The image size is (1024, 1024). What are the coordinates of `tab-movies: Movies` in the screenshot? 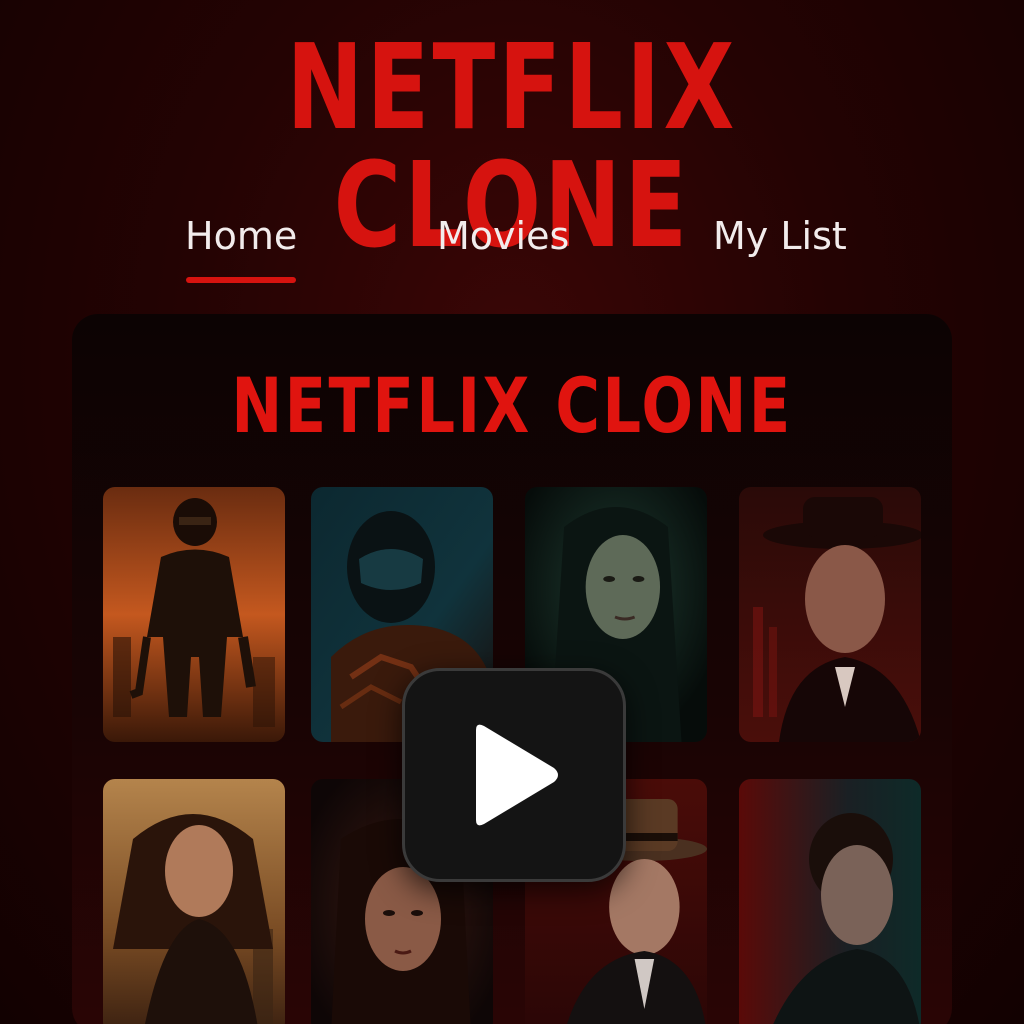 It's located at (503, 236).